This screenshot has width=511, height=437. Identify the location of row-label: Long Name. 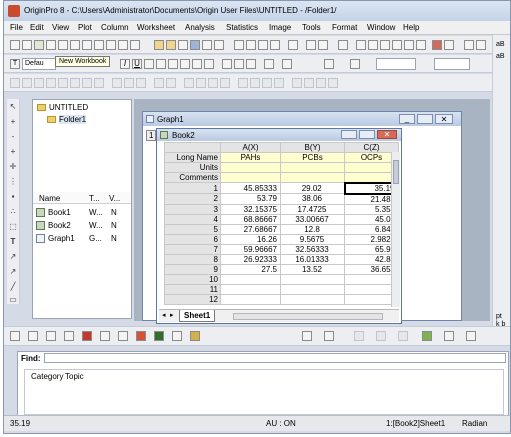
(192, 157).